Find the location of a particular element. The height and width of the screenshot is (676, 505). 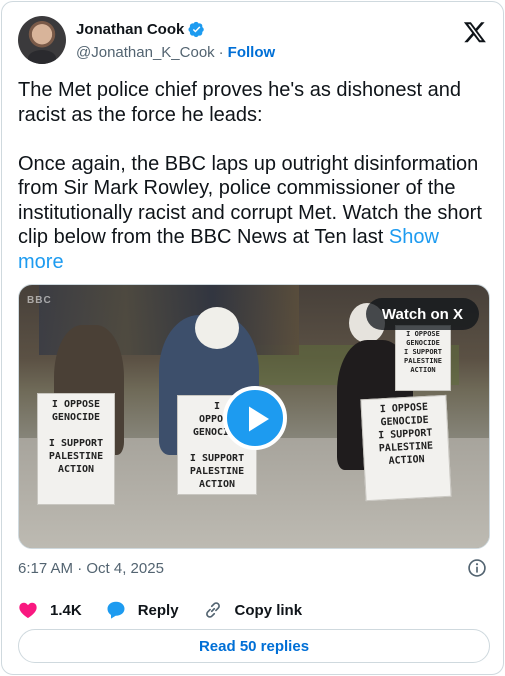

watch-on-x-button: Watch on X is located at coordinates (422, 314).